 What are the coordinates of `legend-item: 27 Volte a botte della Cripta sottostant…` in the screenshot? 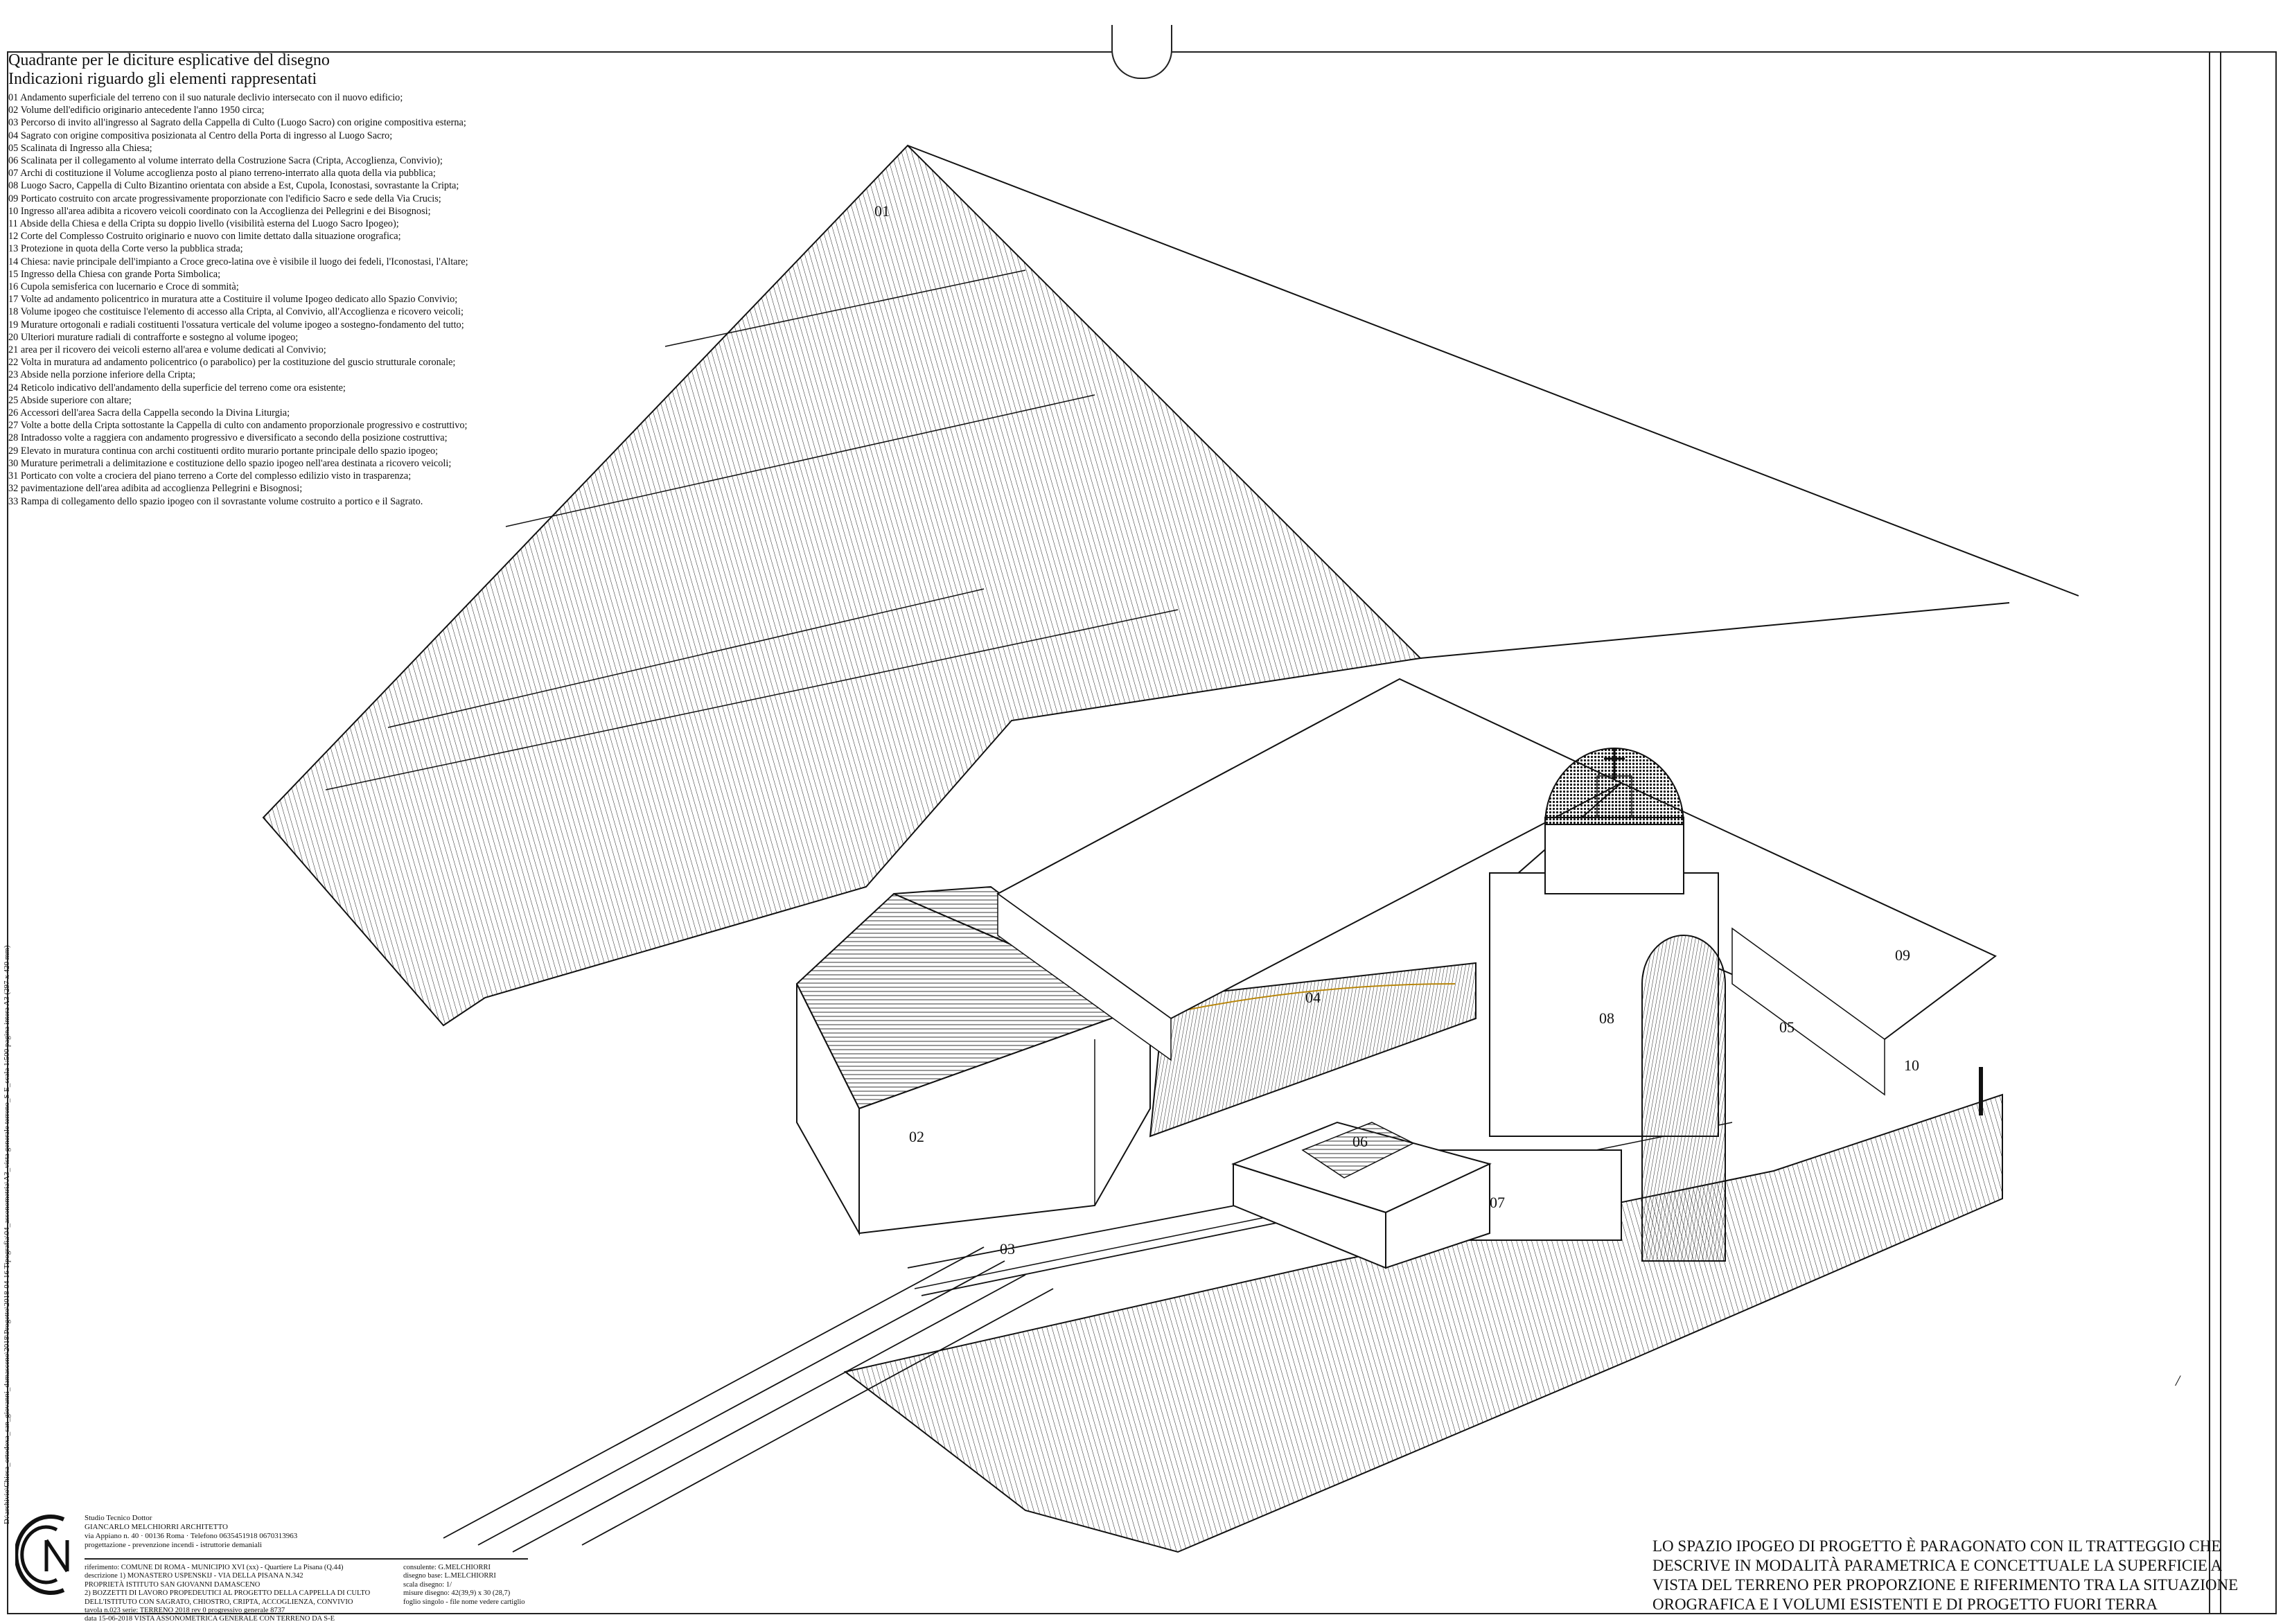 It's located at (238, 426).